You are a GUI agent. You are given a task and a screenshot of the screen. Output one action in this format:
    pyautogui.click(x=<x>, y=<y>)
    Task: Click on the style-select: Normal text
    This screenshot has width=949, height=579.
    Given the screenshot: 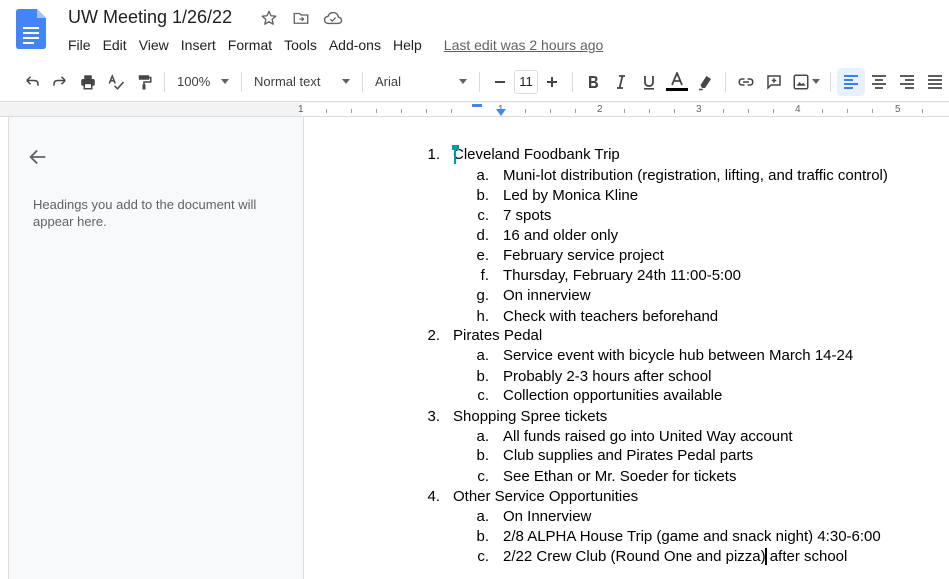 What is the action you would take?
    pyautogui.click(x=302, y=82)
    